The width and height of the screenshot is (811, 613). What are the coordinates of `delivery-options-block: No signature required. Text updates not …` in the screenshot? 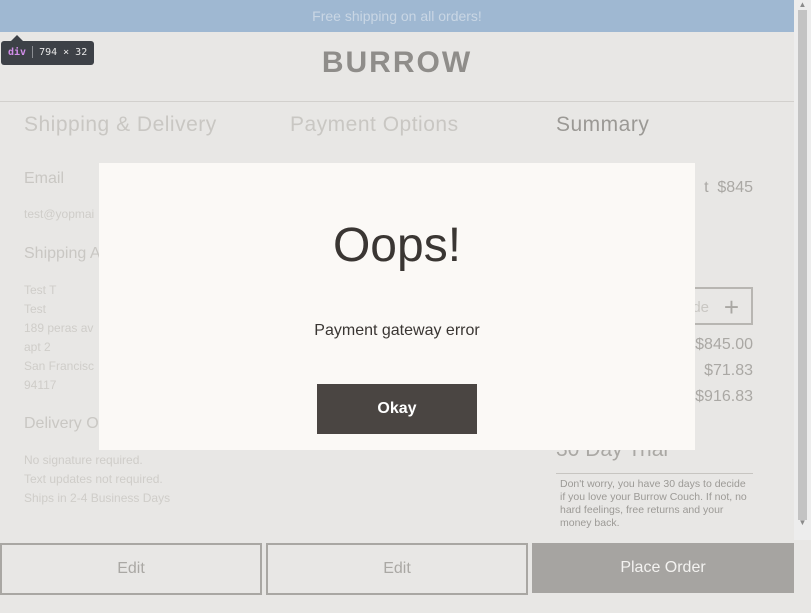 It's located at (97, 479).